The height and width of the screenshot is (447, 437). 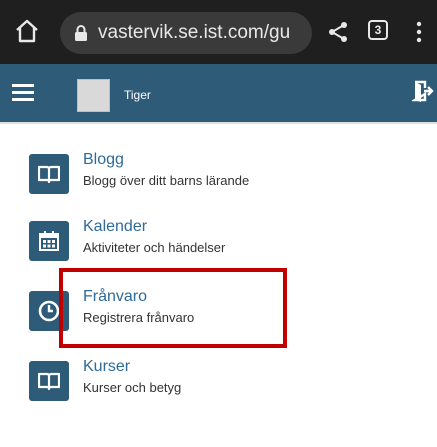 What do you see at coordinates (93, 95) in the screenshot?
I see `avatar` at bounding box center [93, 95].